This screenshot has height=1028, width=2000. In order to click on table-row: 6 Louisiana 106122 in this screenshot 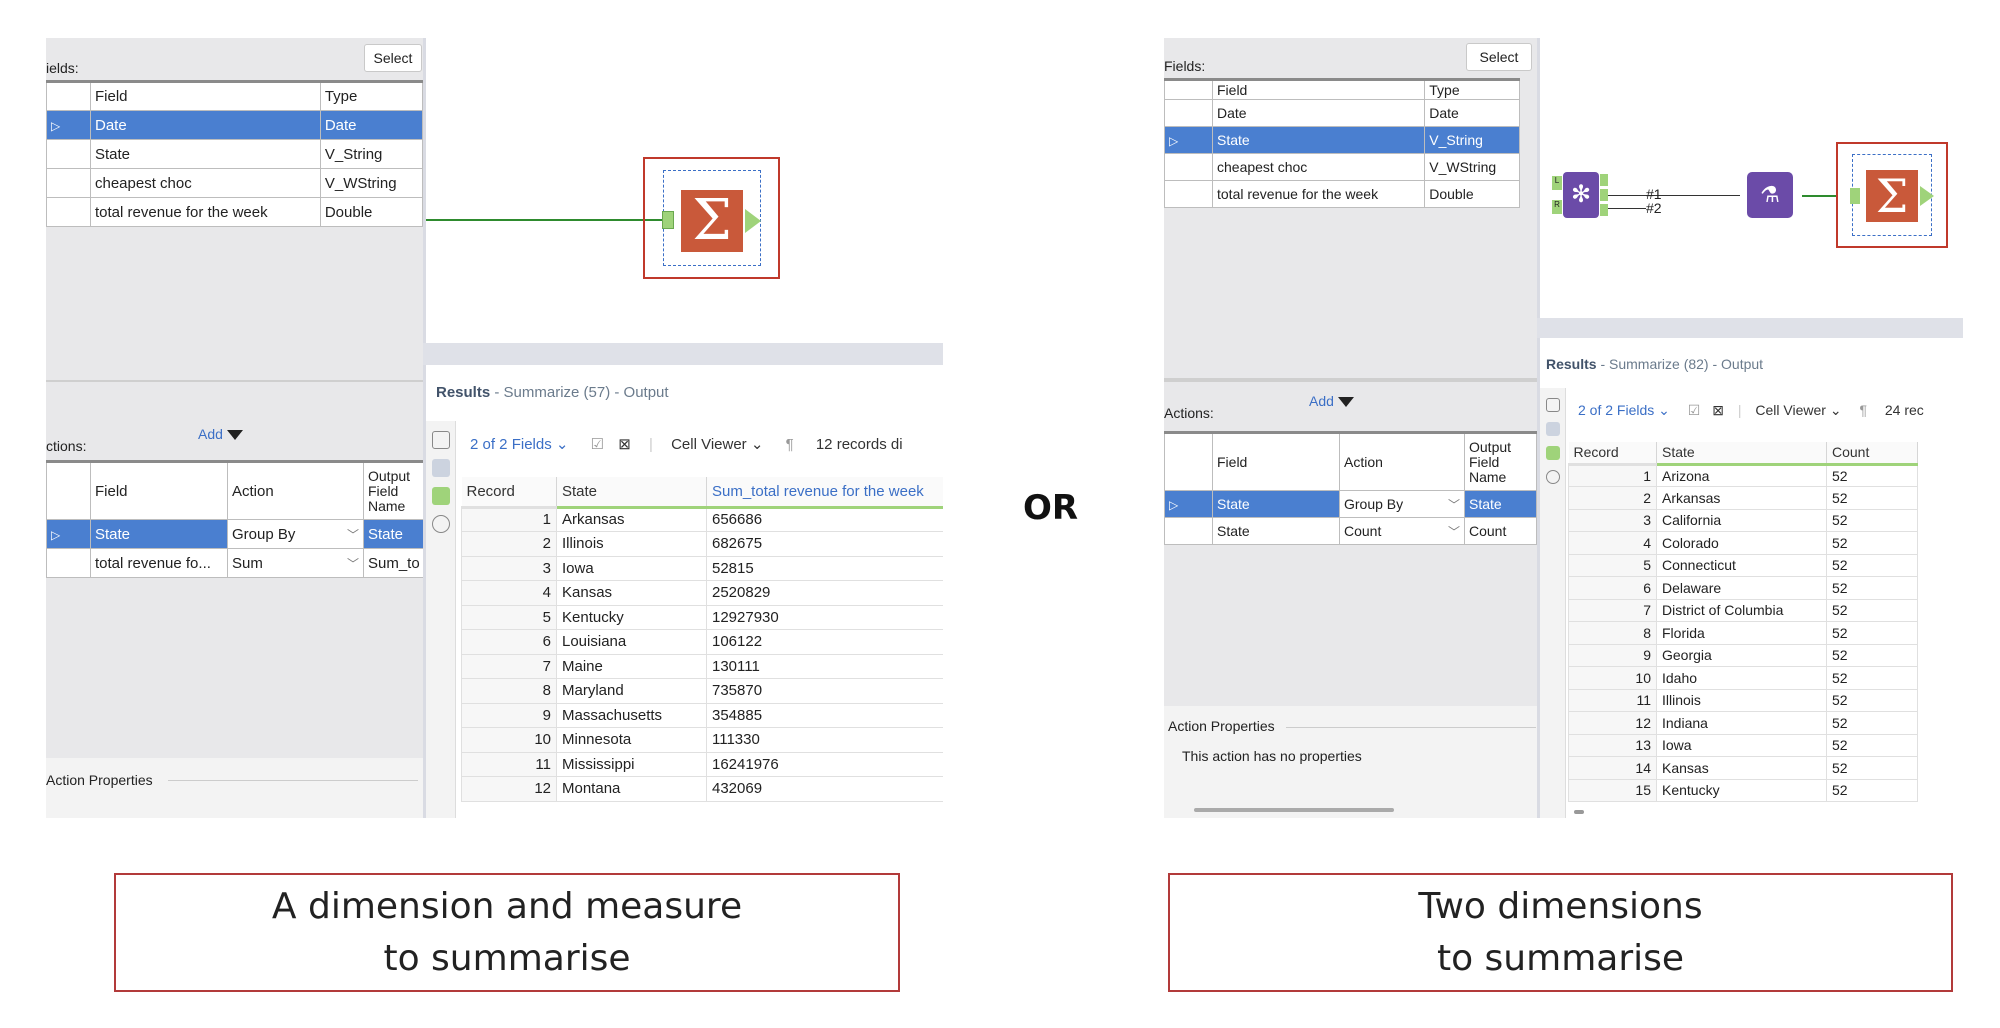, I will do `click(702, 642)`.